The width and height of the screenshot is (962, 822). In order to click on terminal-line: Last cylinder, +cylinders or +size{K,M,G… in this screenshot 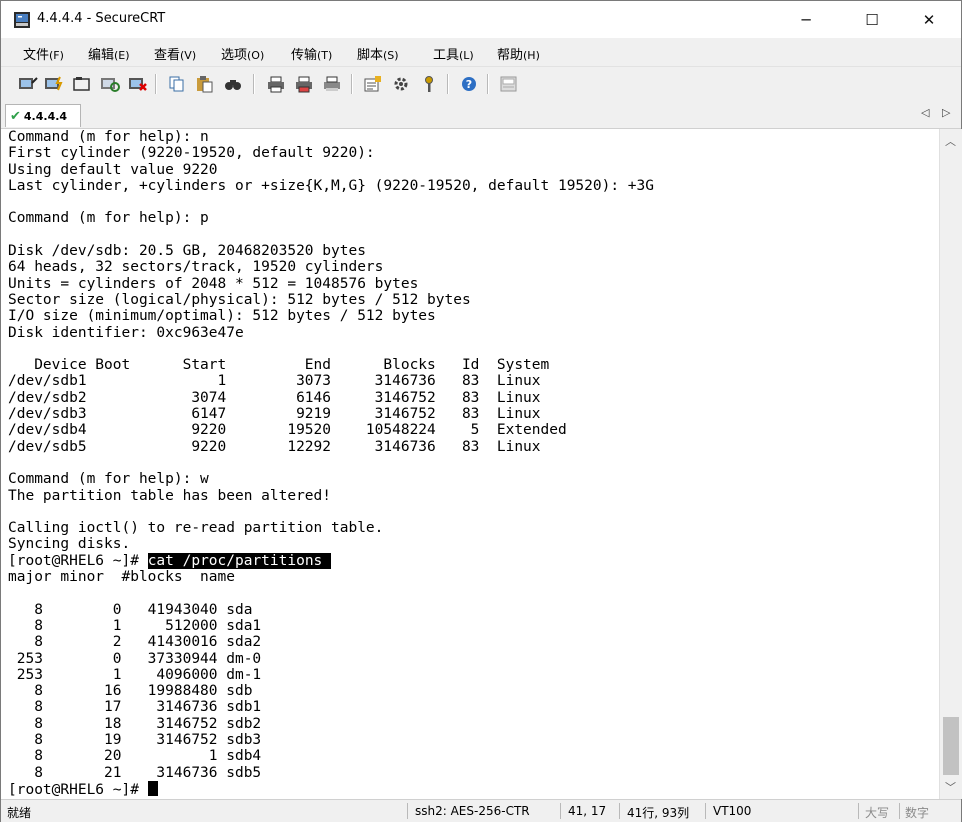, I will do `click(331, 185)`.